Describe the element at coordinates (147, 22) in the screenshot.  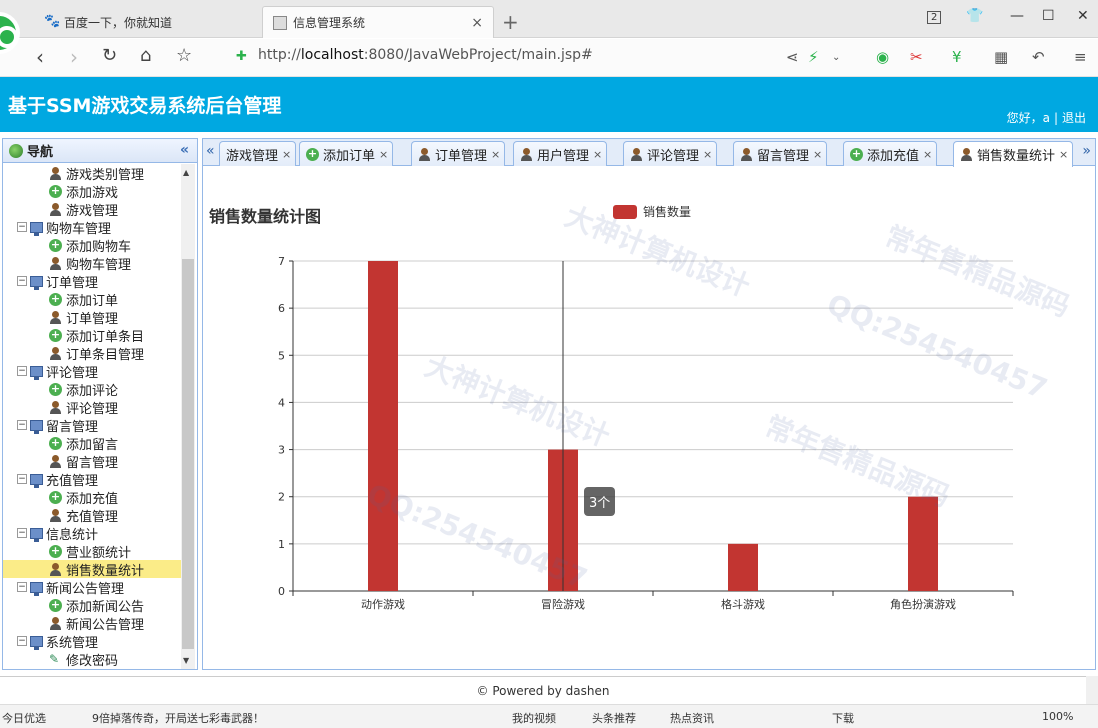
I see `browser-tab-baidu: 🐾 百度一下，你就知道` at that location.